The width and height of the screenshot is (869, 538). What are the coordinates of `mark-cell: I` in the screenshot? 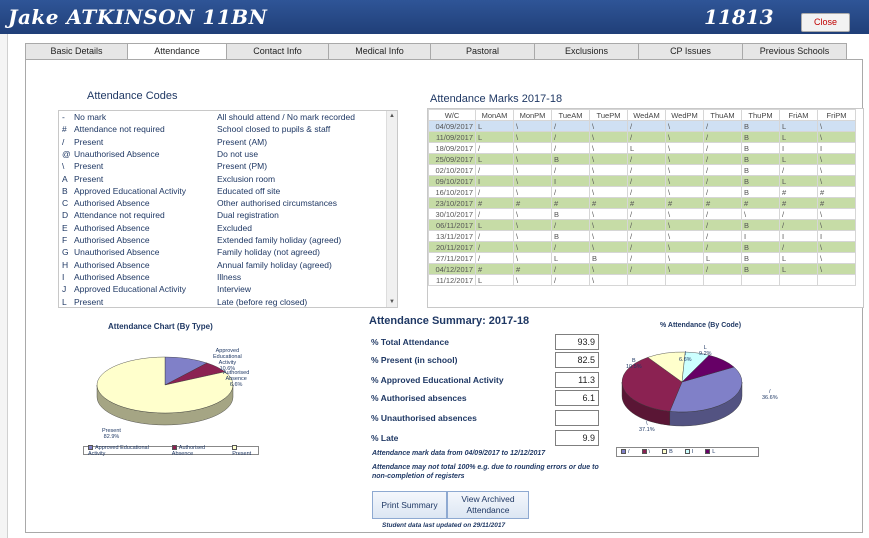 It's located at (836, 236).